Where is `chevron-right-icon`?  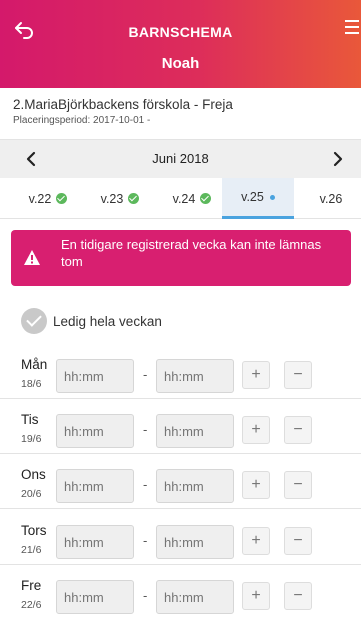
chevron-right-icon is located at coordinates (337, 159).